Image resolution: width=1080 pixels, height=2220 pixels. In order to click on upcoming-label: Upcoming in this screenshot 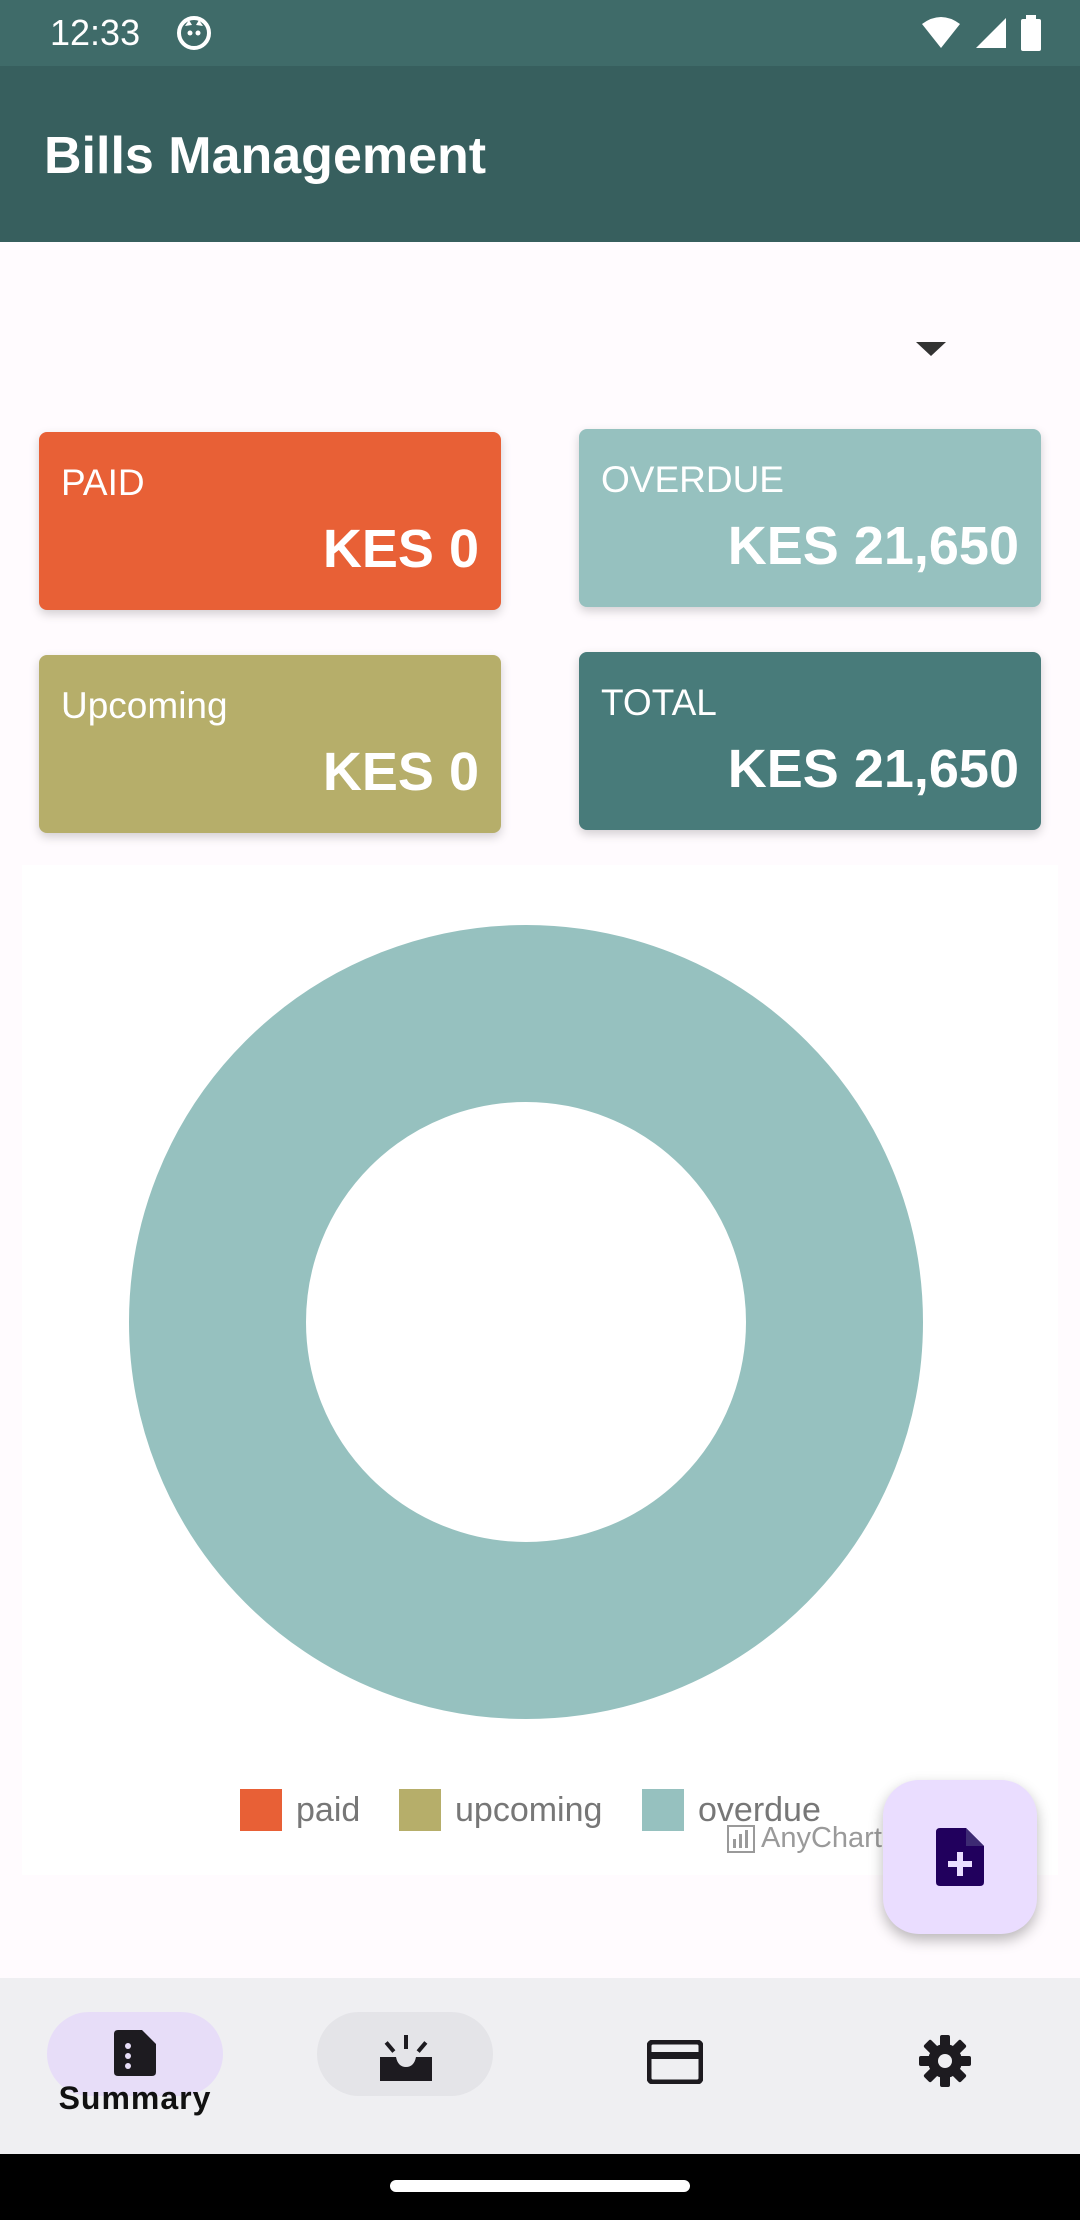, I will do `click(144, 705)`.